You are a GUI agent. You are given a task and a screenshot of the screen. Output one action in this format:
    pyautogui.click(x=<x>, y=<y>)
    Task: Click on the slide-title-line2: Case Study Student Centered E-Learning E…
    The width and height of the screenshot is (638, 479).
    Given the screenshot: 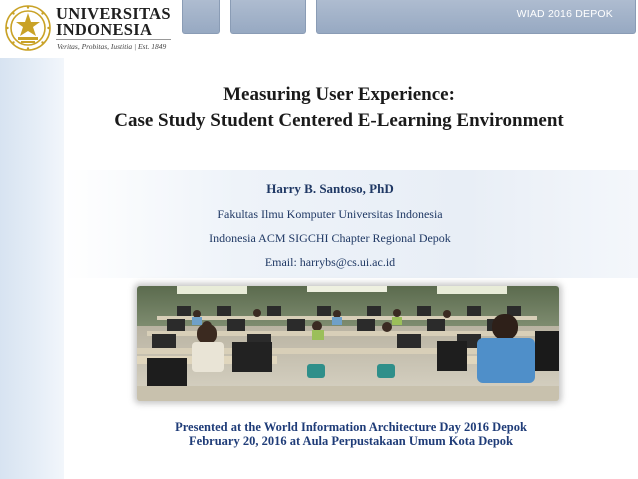 What is the action you would take?
    pyautogui.click(x=339, y=120)
    